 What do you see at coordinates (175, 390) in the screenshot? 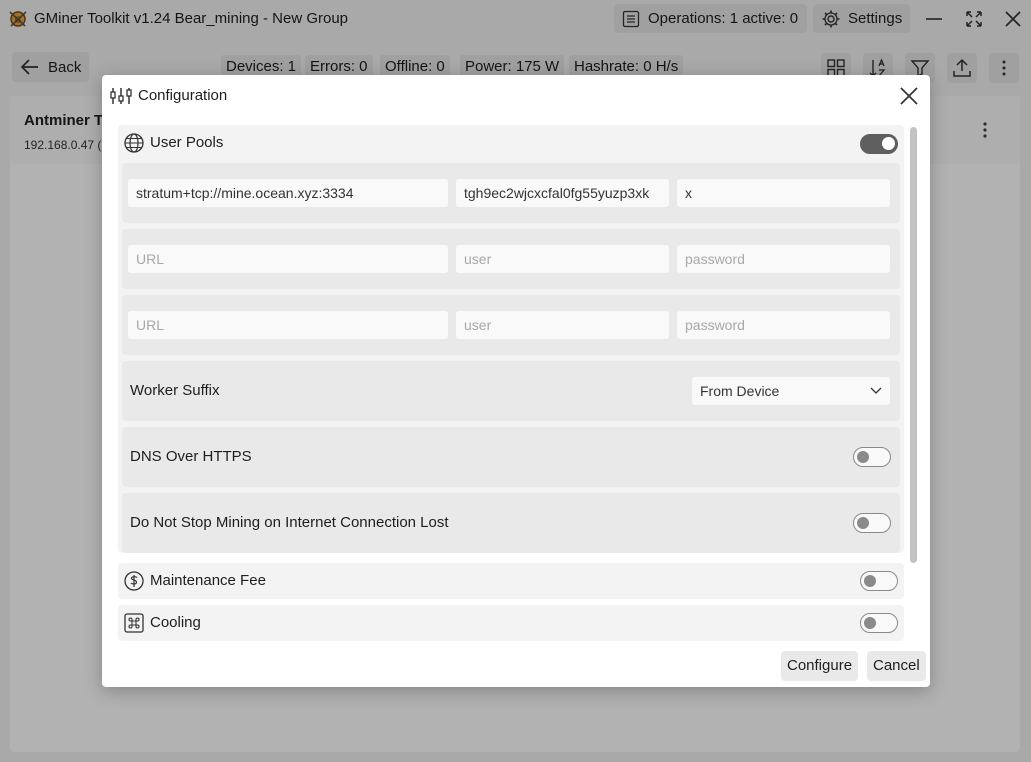
I see `worker-suffix-label: Worker Suffix` at bounding box center [175, 390].